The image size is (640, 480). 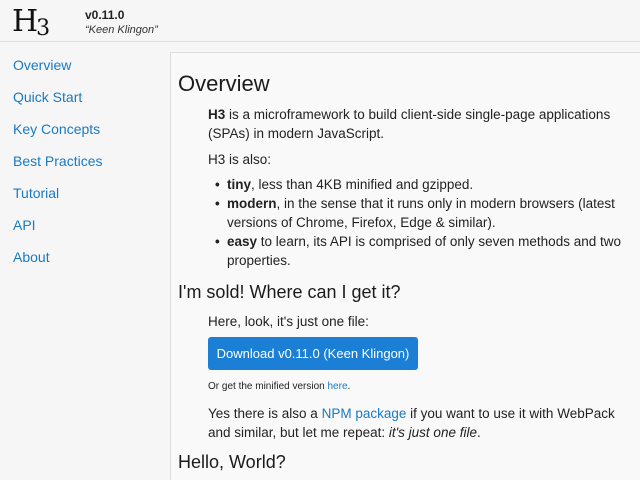 What do you see at coordinates (362, 184) in the screenshot?
I see `bullet-text: , less than 4KB minified and gzipped.` at bounding box center [362, 184].